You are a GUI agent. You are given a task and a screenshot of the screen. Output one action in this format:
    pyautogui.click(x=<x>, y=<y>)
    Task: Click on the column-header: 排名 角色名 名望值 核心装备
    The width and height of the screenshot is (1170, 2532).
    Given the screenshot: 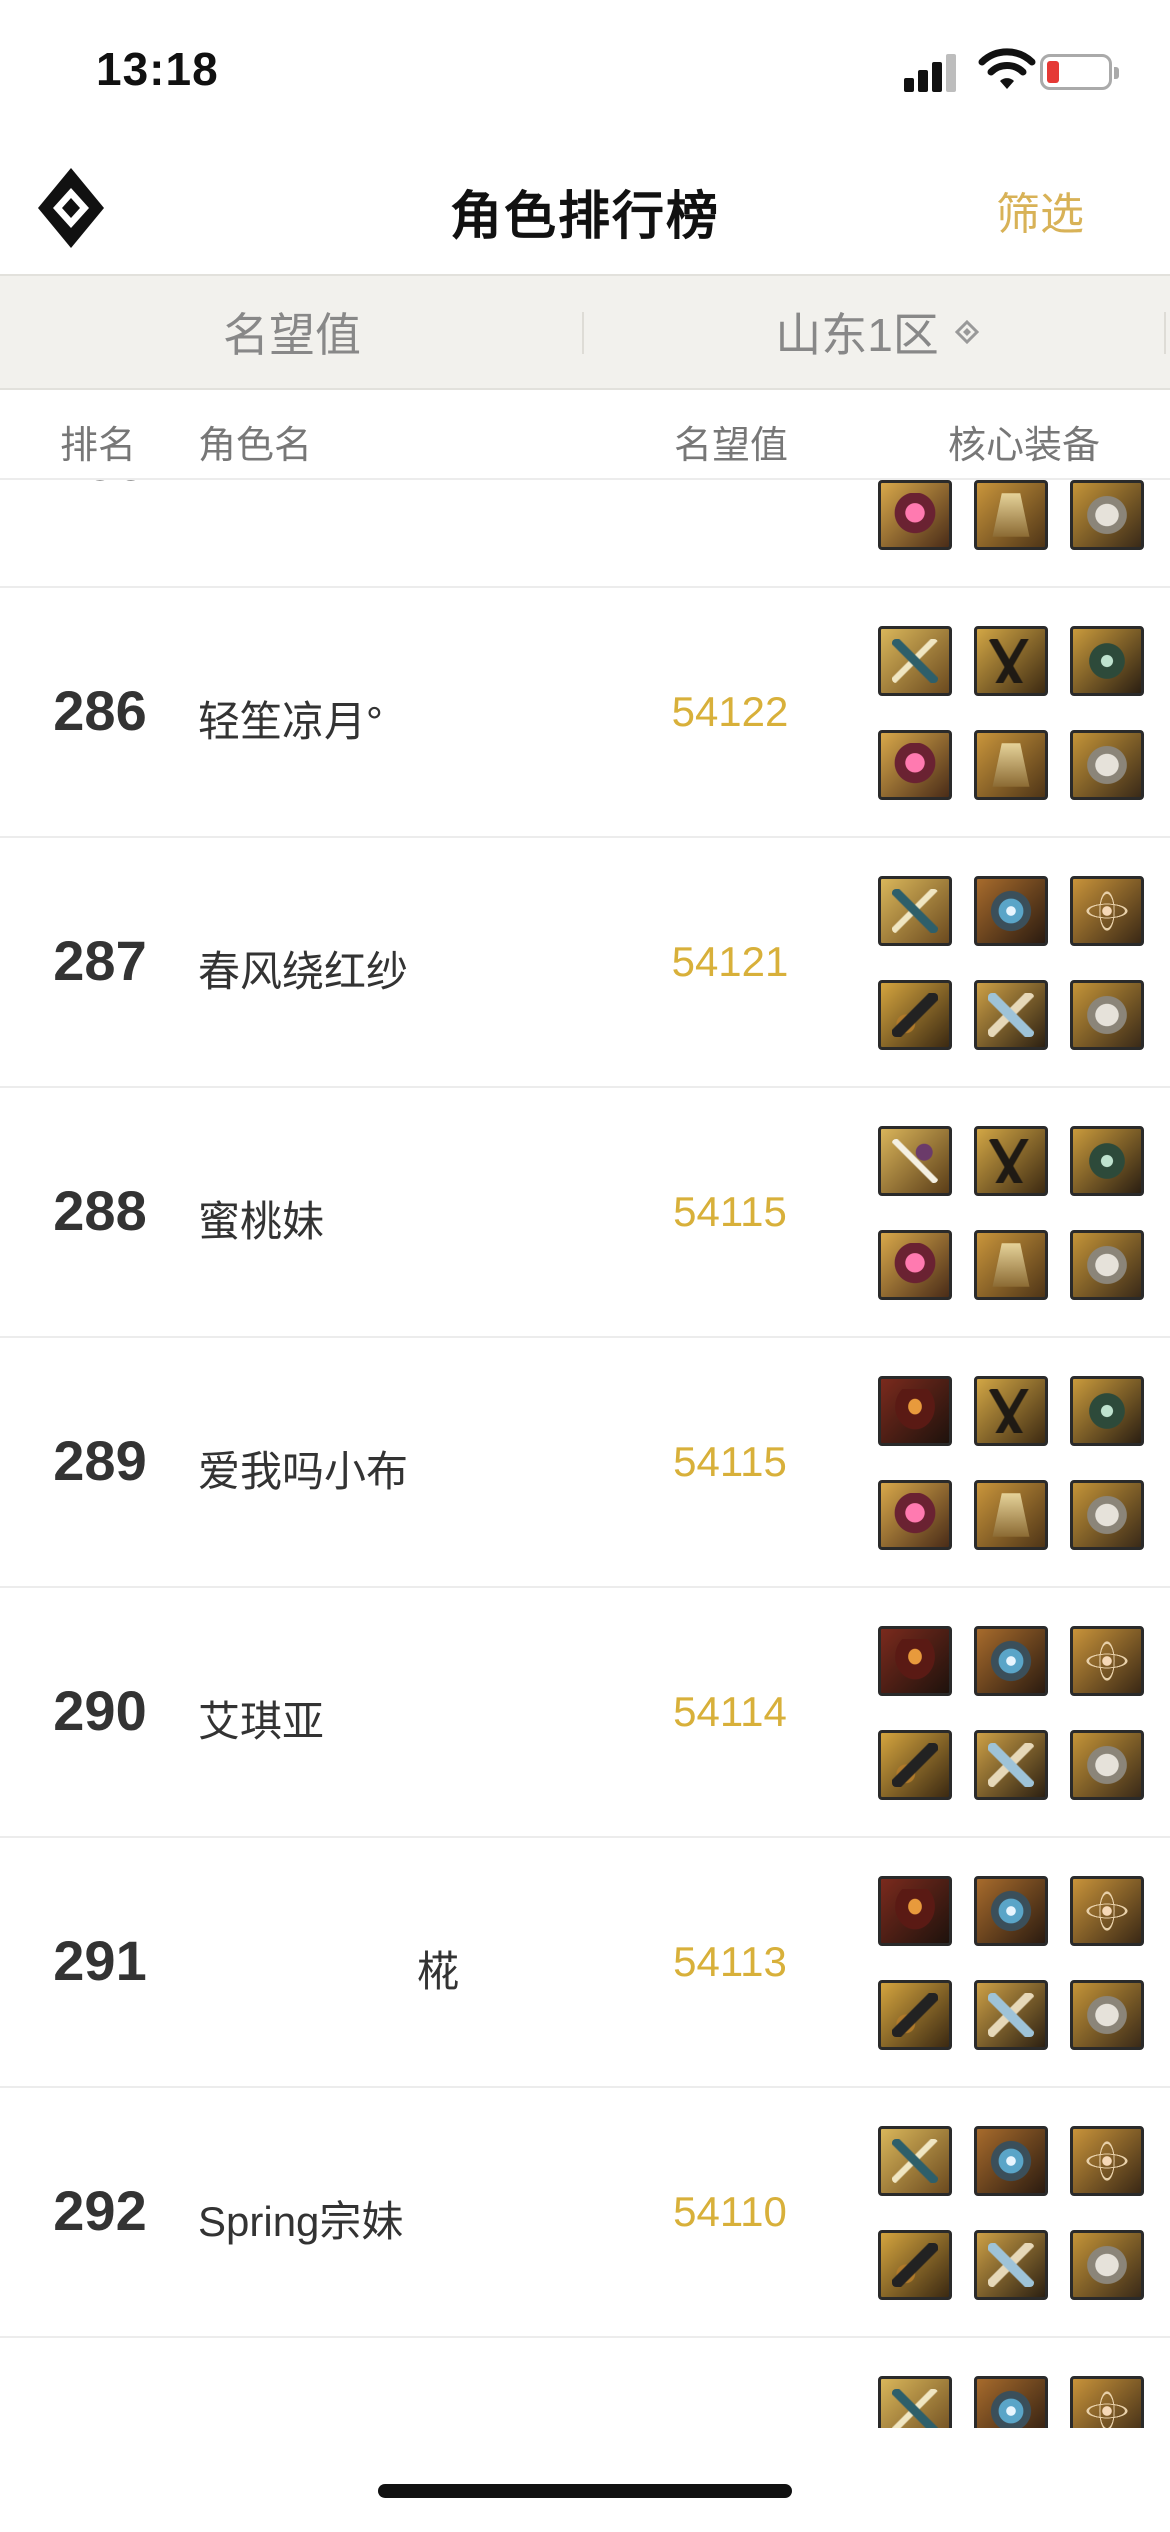 What is the action you would take?
    pyautogui.click(x=585, y=435)
    